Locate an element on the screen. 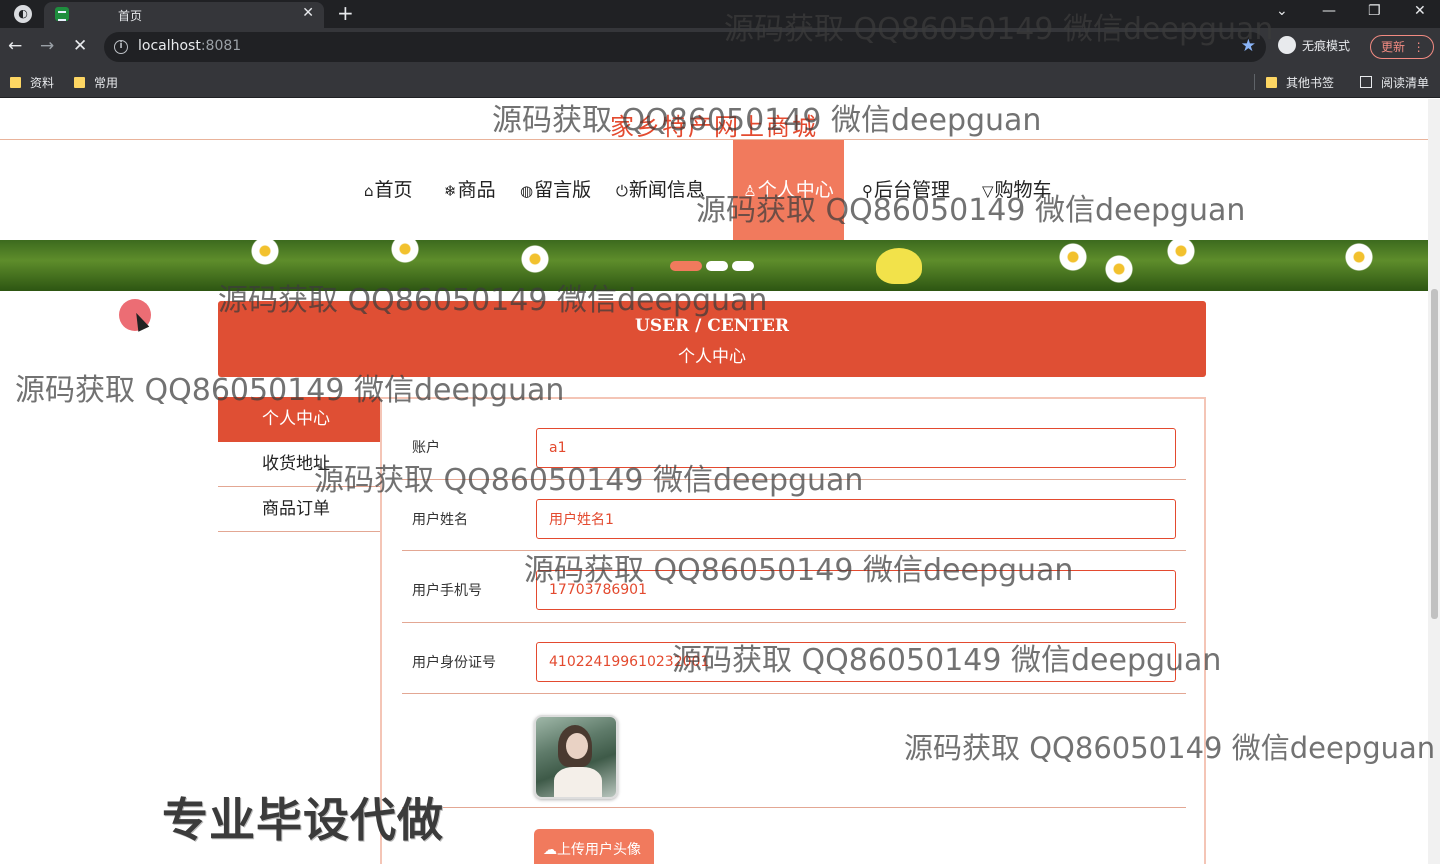  link-icon: ⚲ is located at coordinates (867, 191).